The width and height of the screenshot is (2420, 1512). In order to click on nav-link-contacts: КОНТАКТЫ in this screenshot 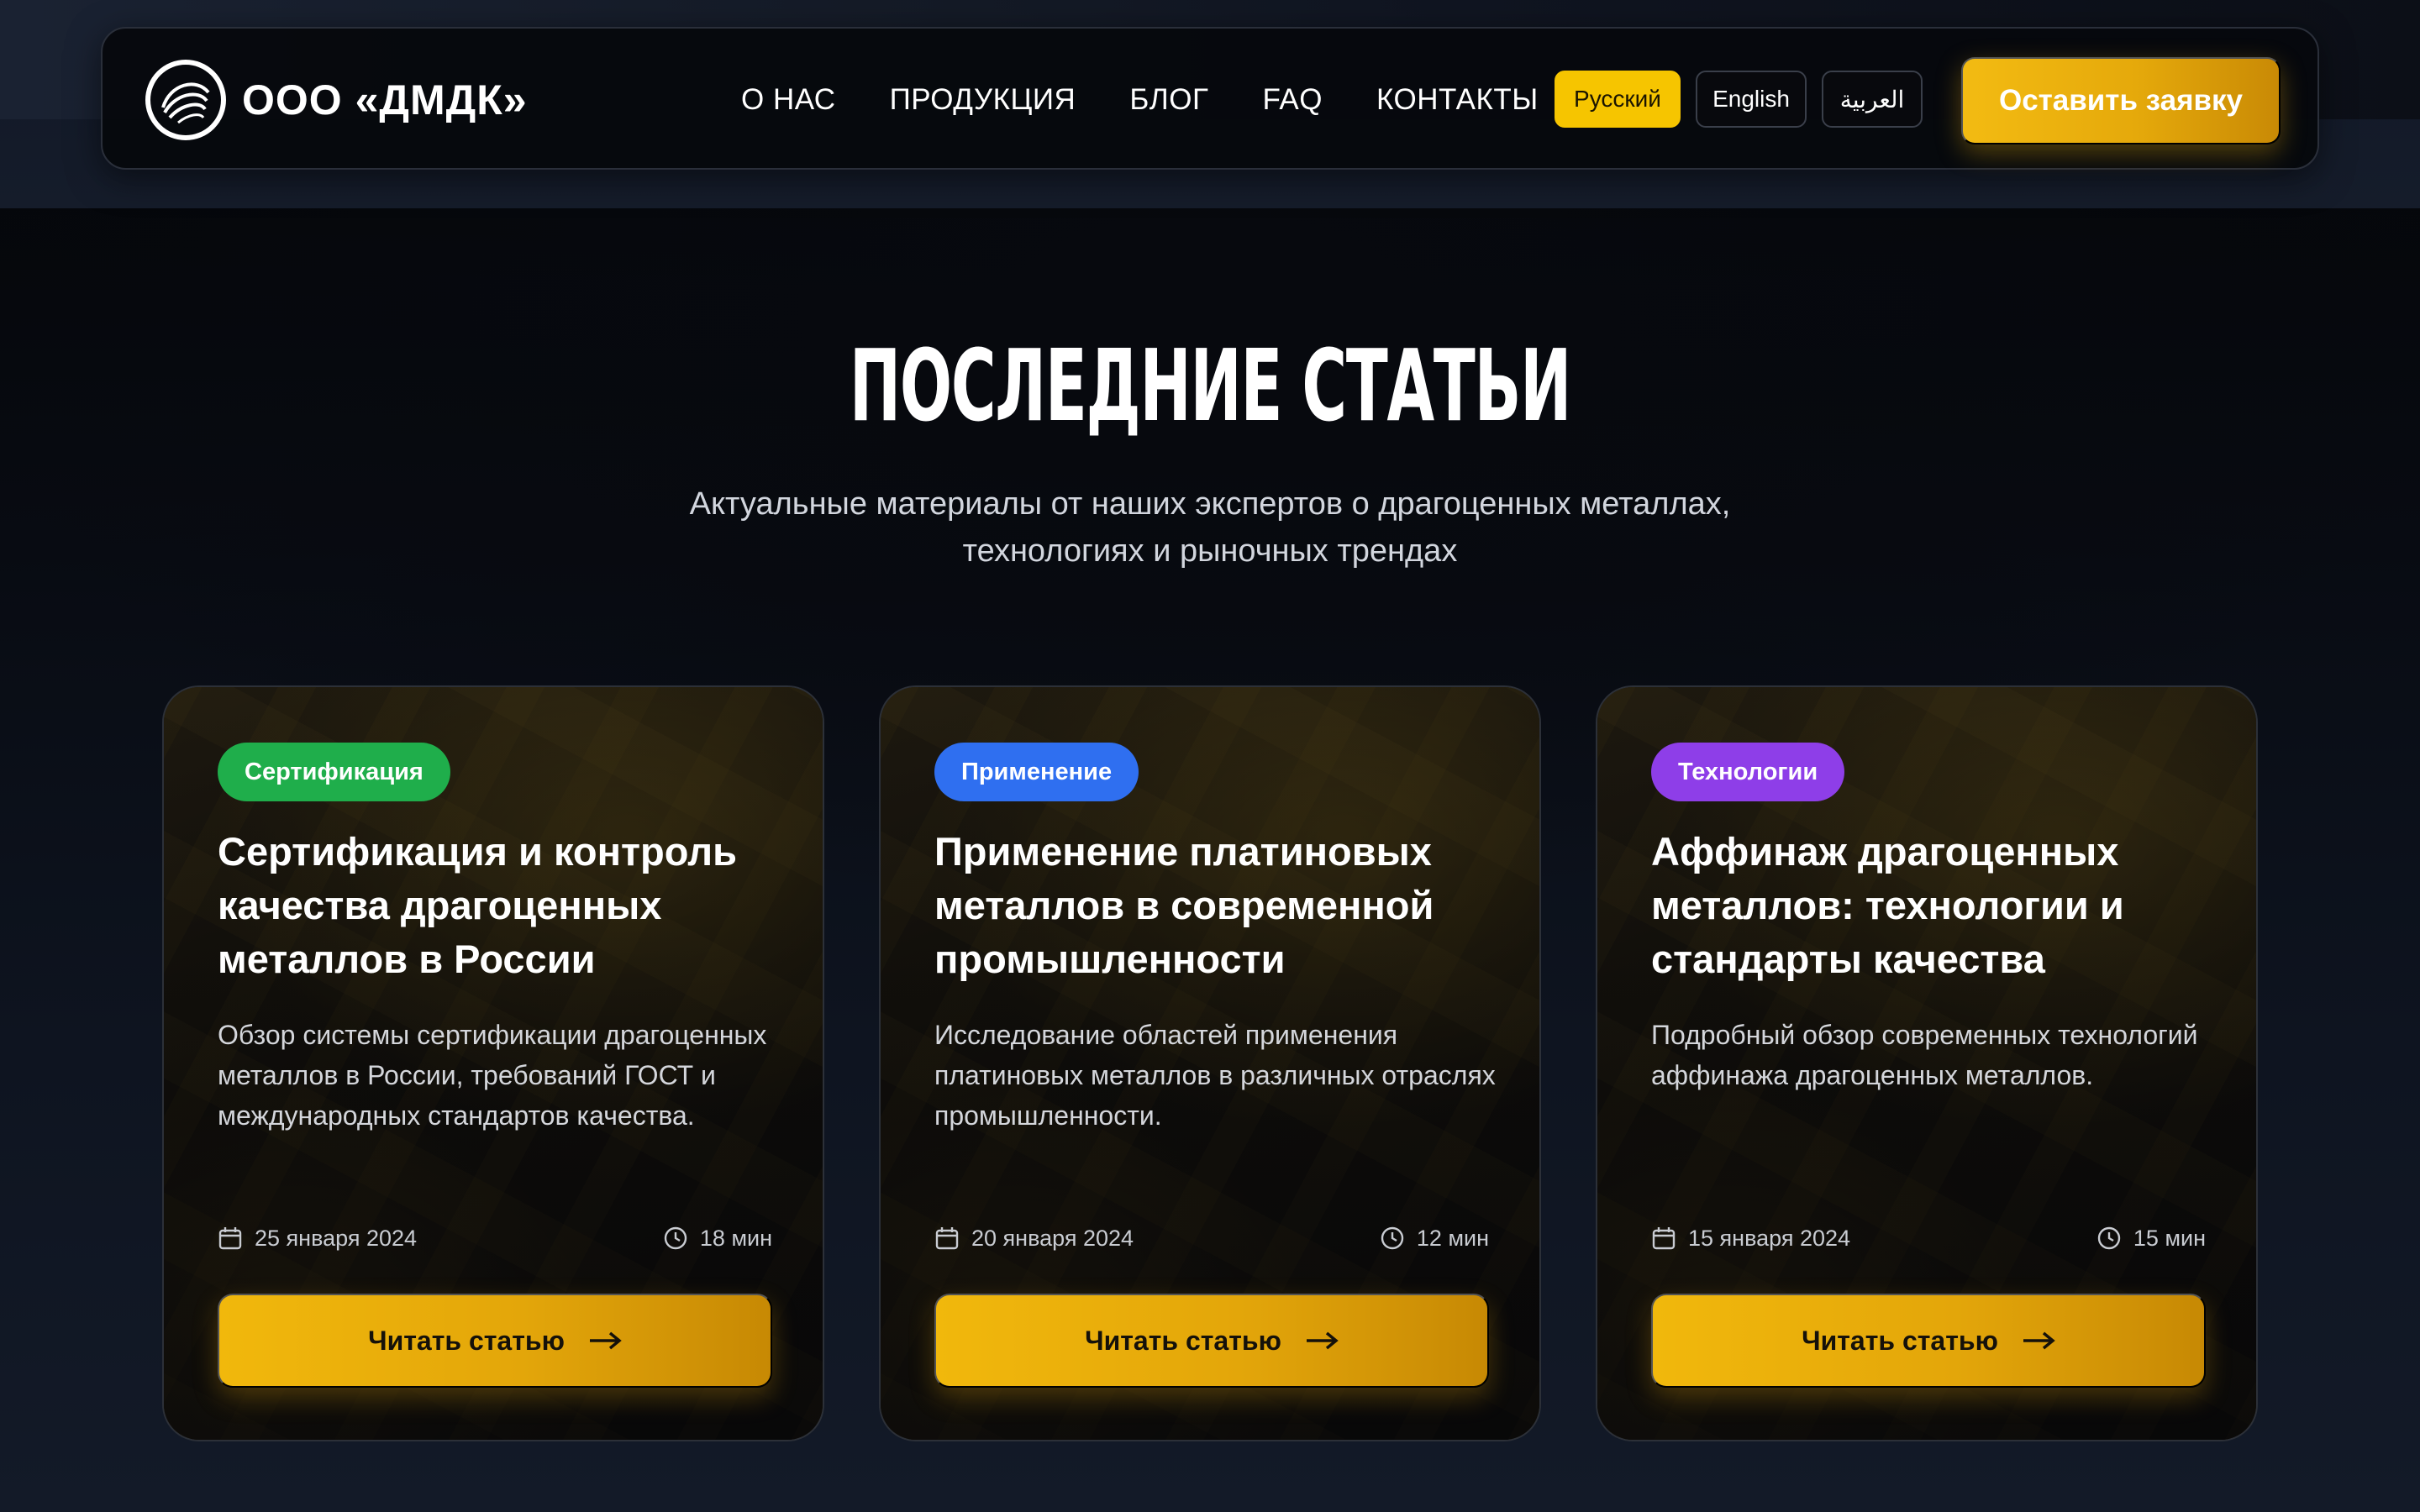, I will do `click(1457, 100)`.